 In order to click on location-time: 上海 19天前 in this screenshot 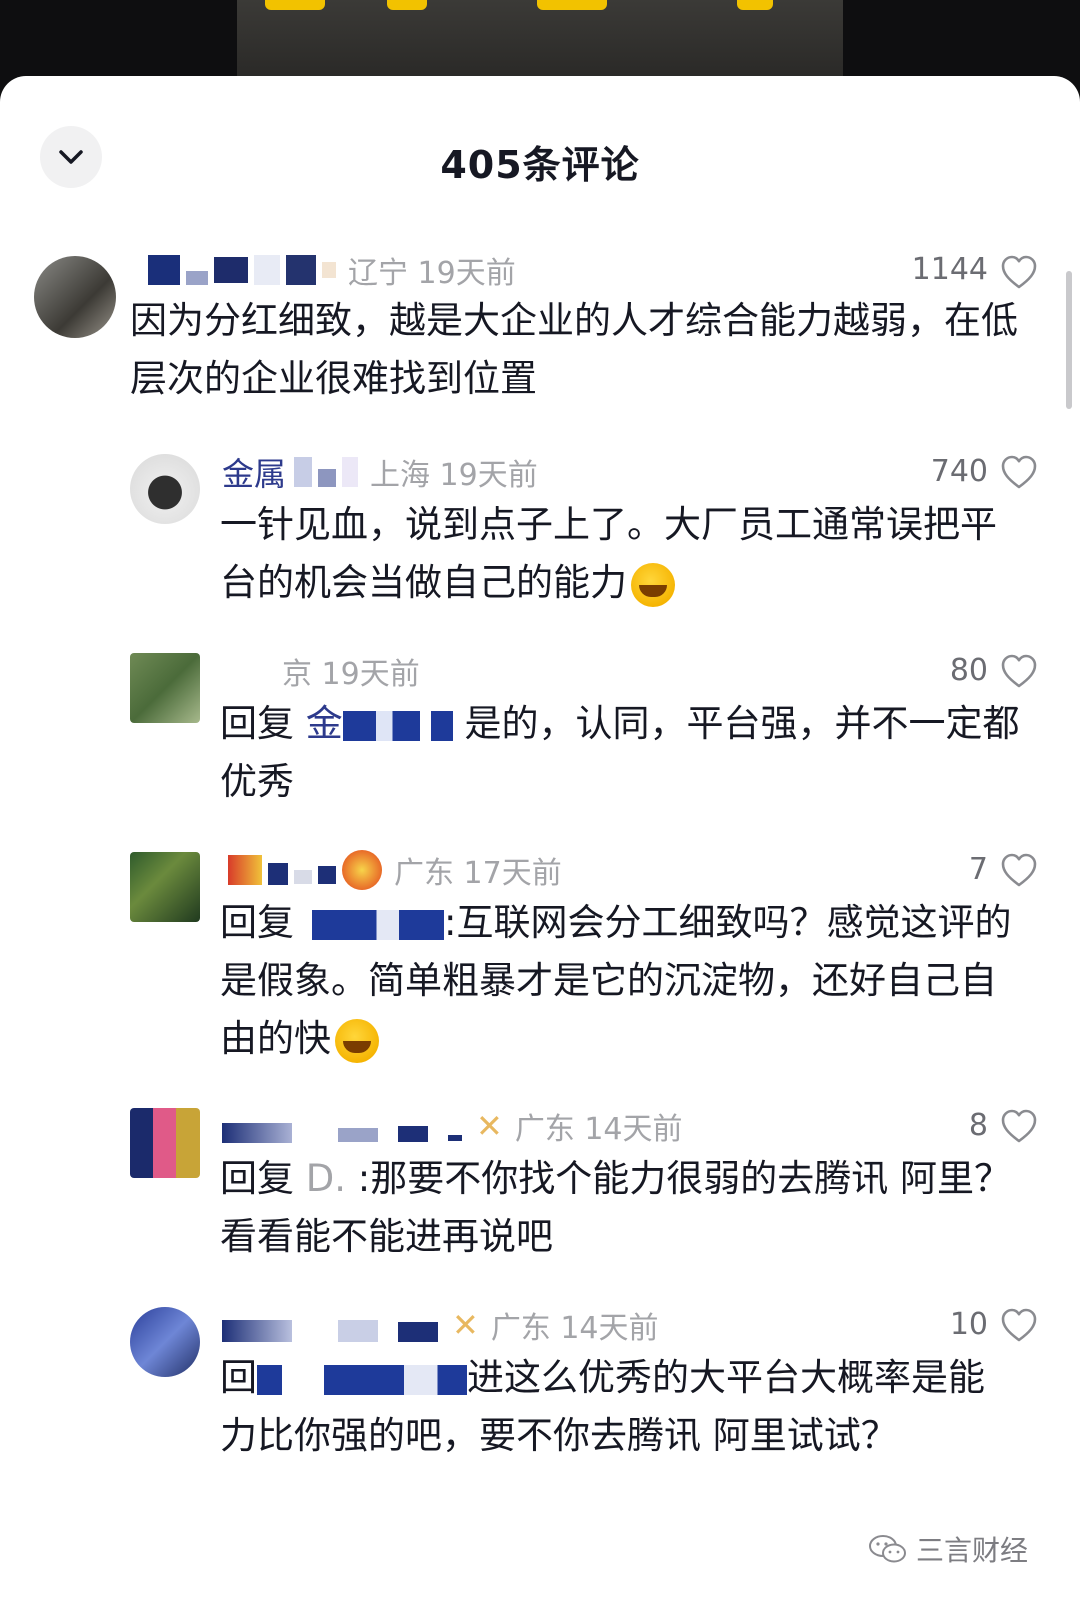, I will do `click(454, 475)`.